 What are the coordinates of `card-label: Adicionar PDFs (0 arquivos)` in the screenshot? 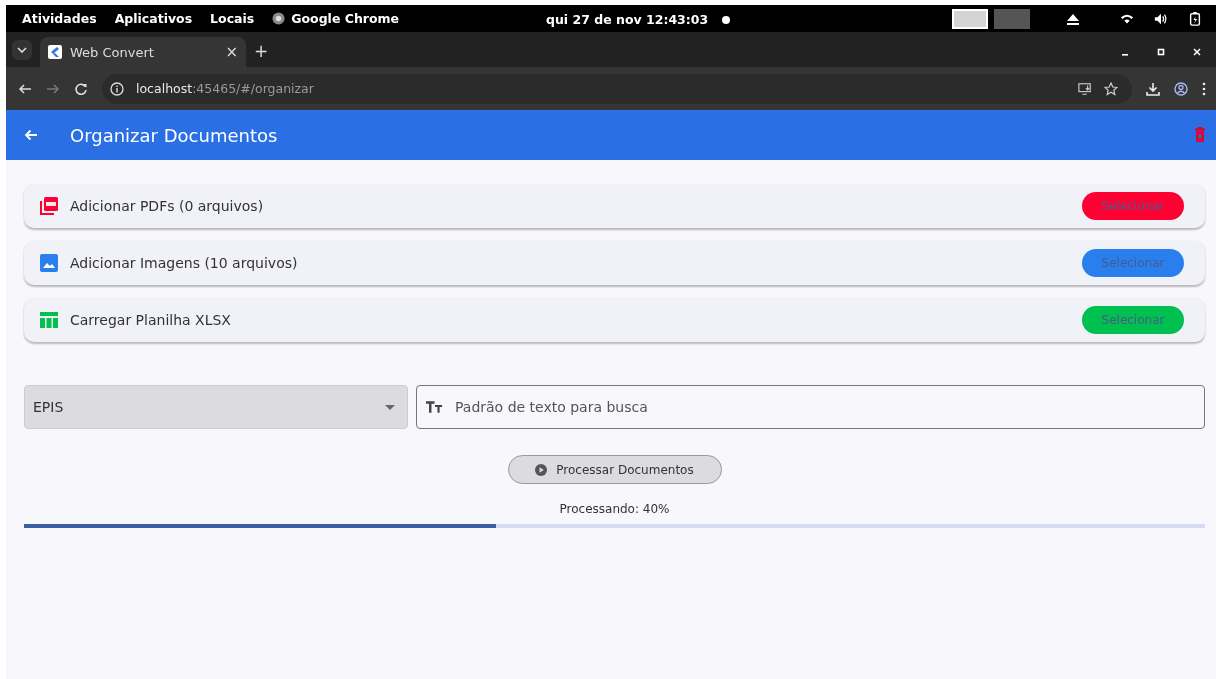 It's located at (167, 206).